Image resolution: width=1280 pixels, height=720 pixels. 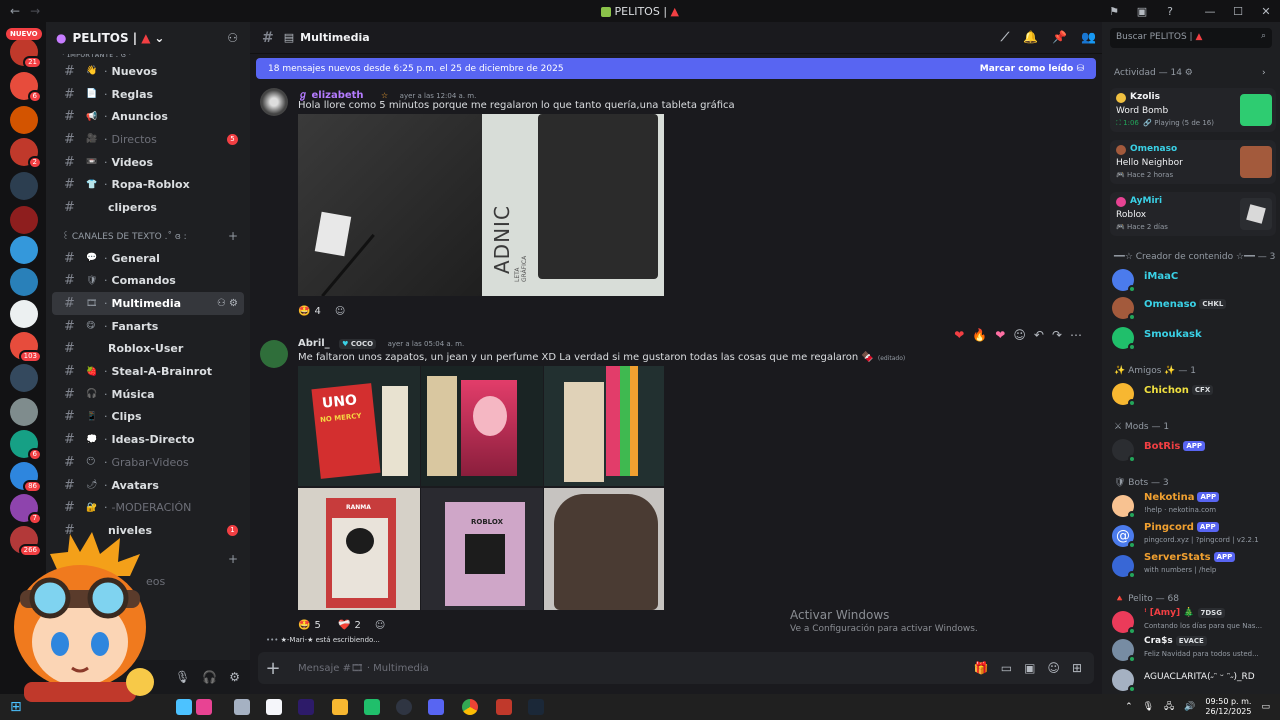 What do you see at coordinates (1170, 11) in the screenshot?
I see `help-icon: ?` at bounding box center [1170, 11].